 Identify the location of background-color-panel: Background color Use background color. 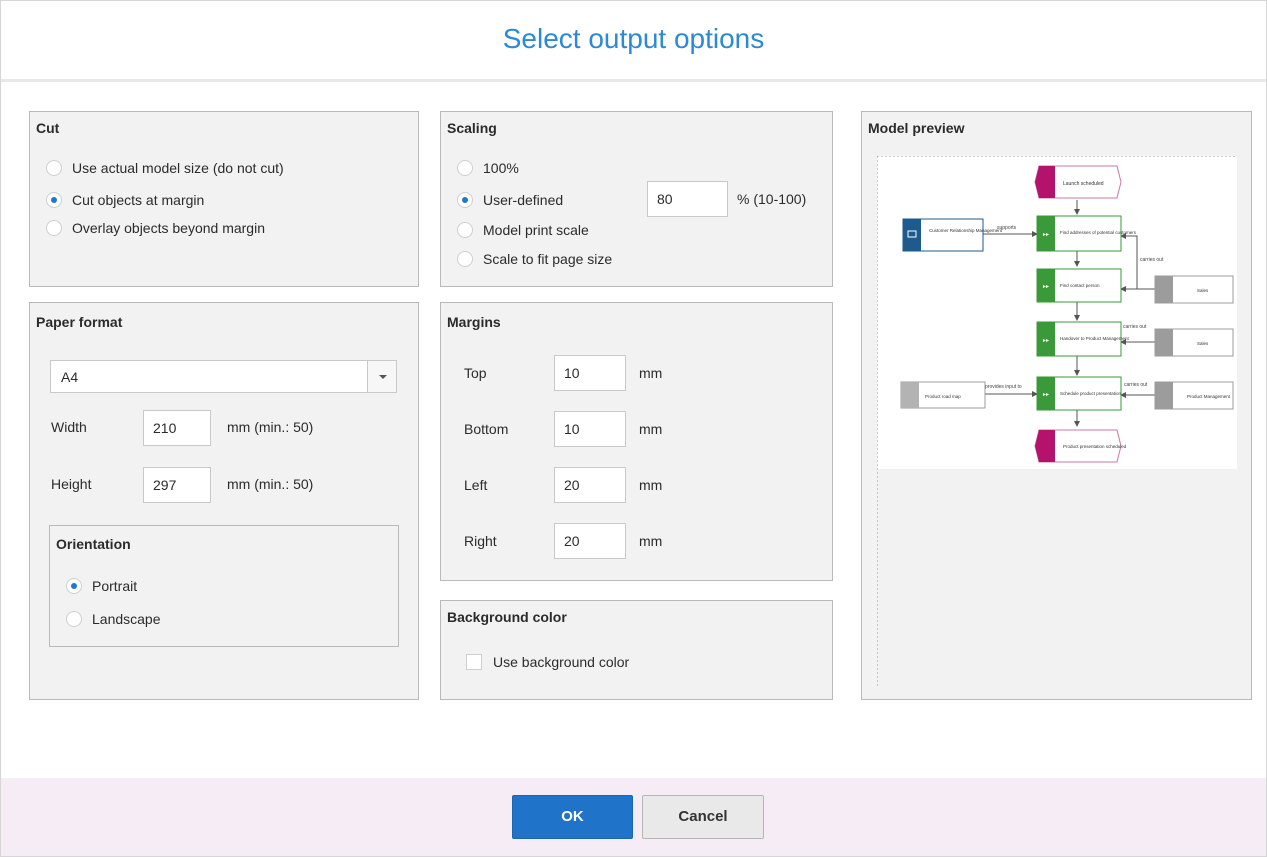
(636, 650).